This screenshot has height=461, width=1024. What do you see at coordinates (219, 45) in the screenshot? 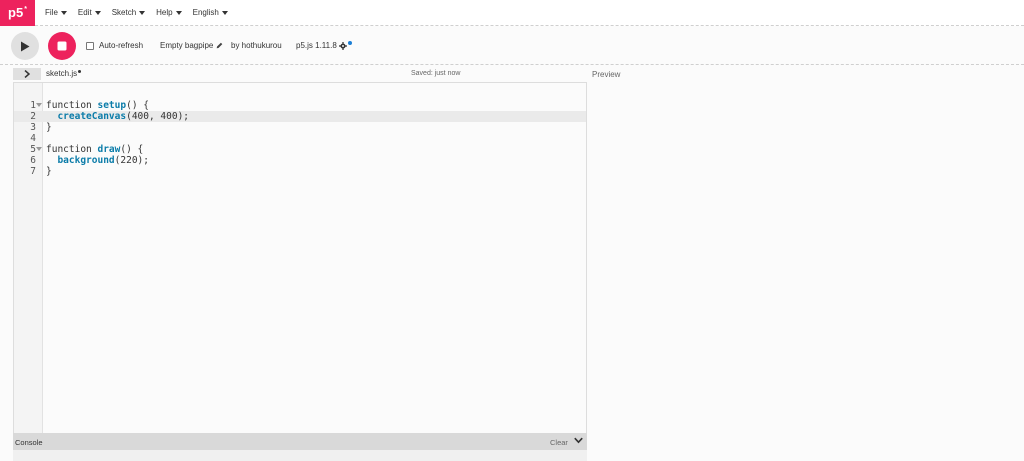
I see `pencil-icon` at bounding box center [219, 45].